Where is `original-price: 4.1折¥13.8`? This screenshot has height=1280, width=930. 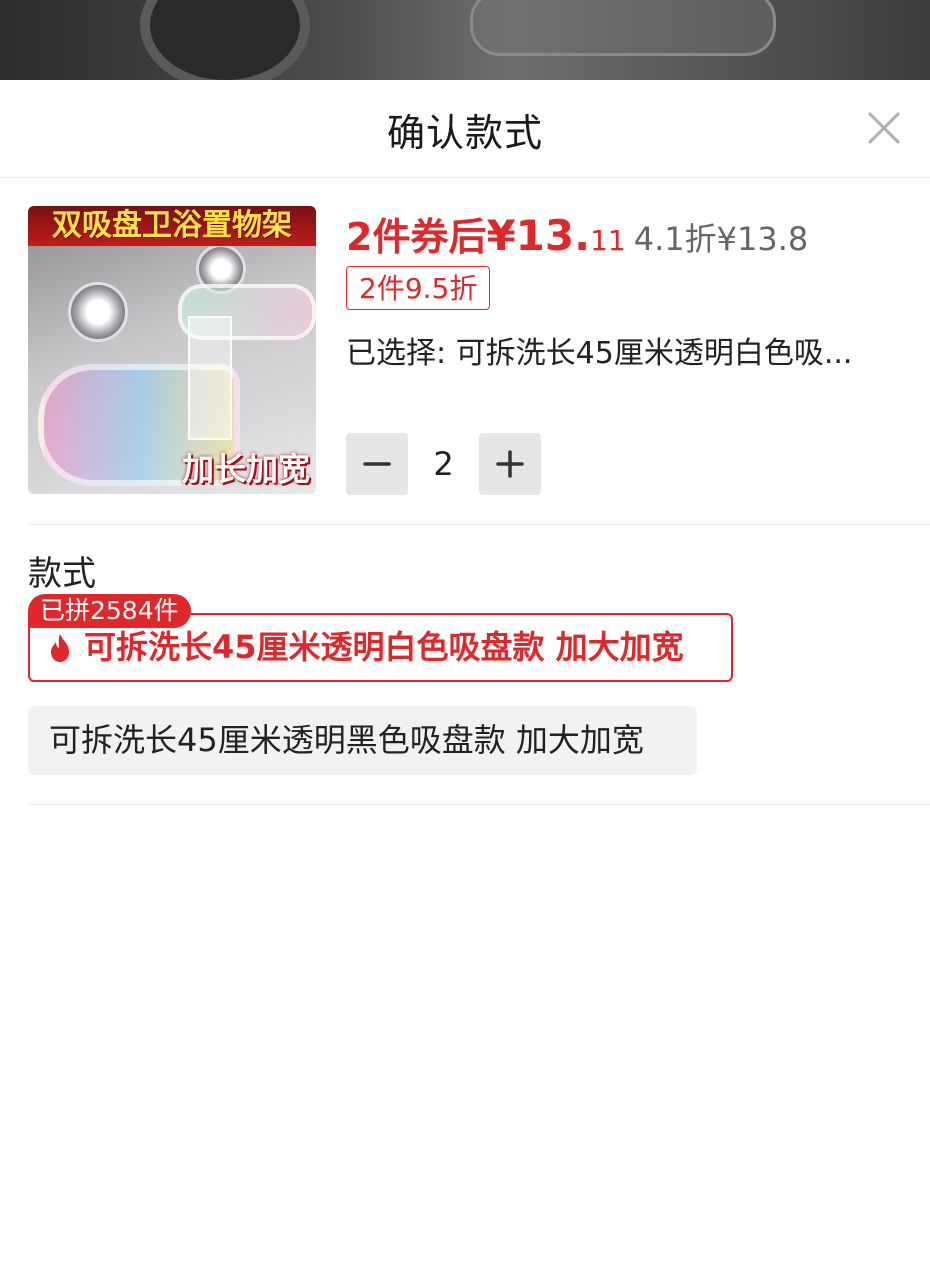 original-price: 4.1折¥13.8 is located at coordinates (721, 239).